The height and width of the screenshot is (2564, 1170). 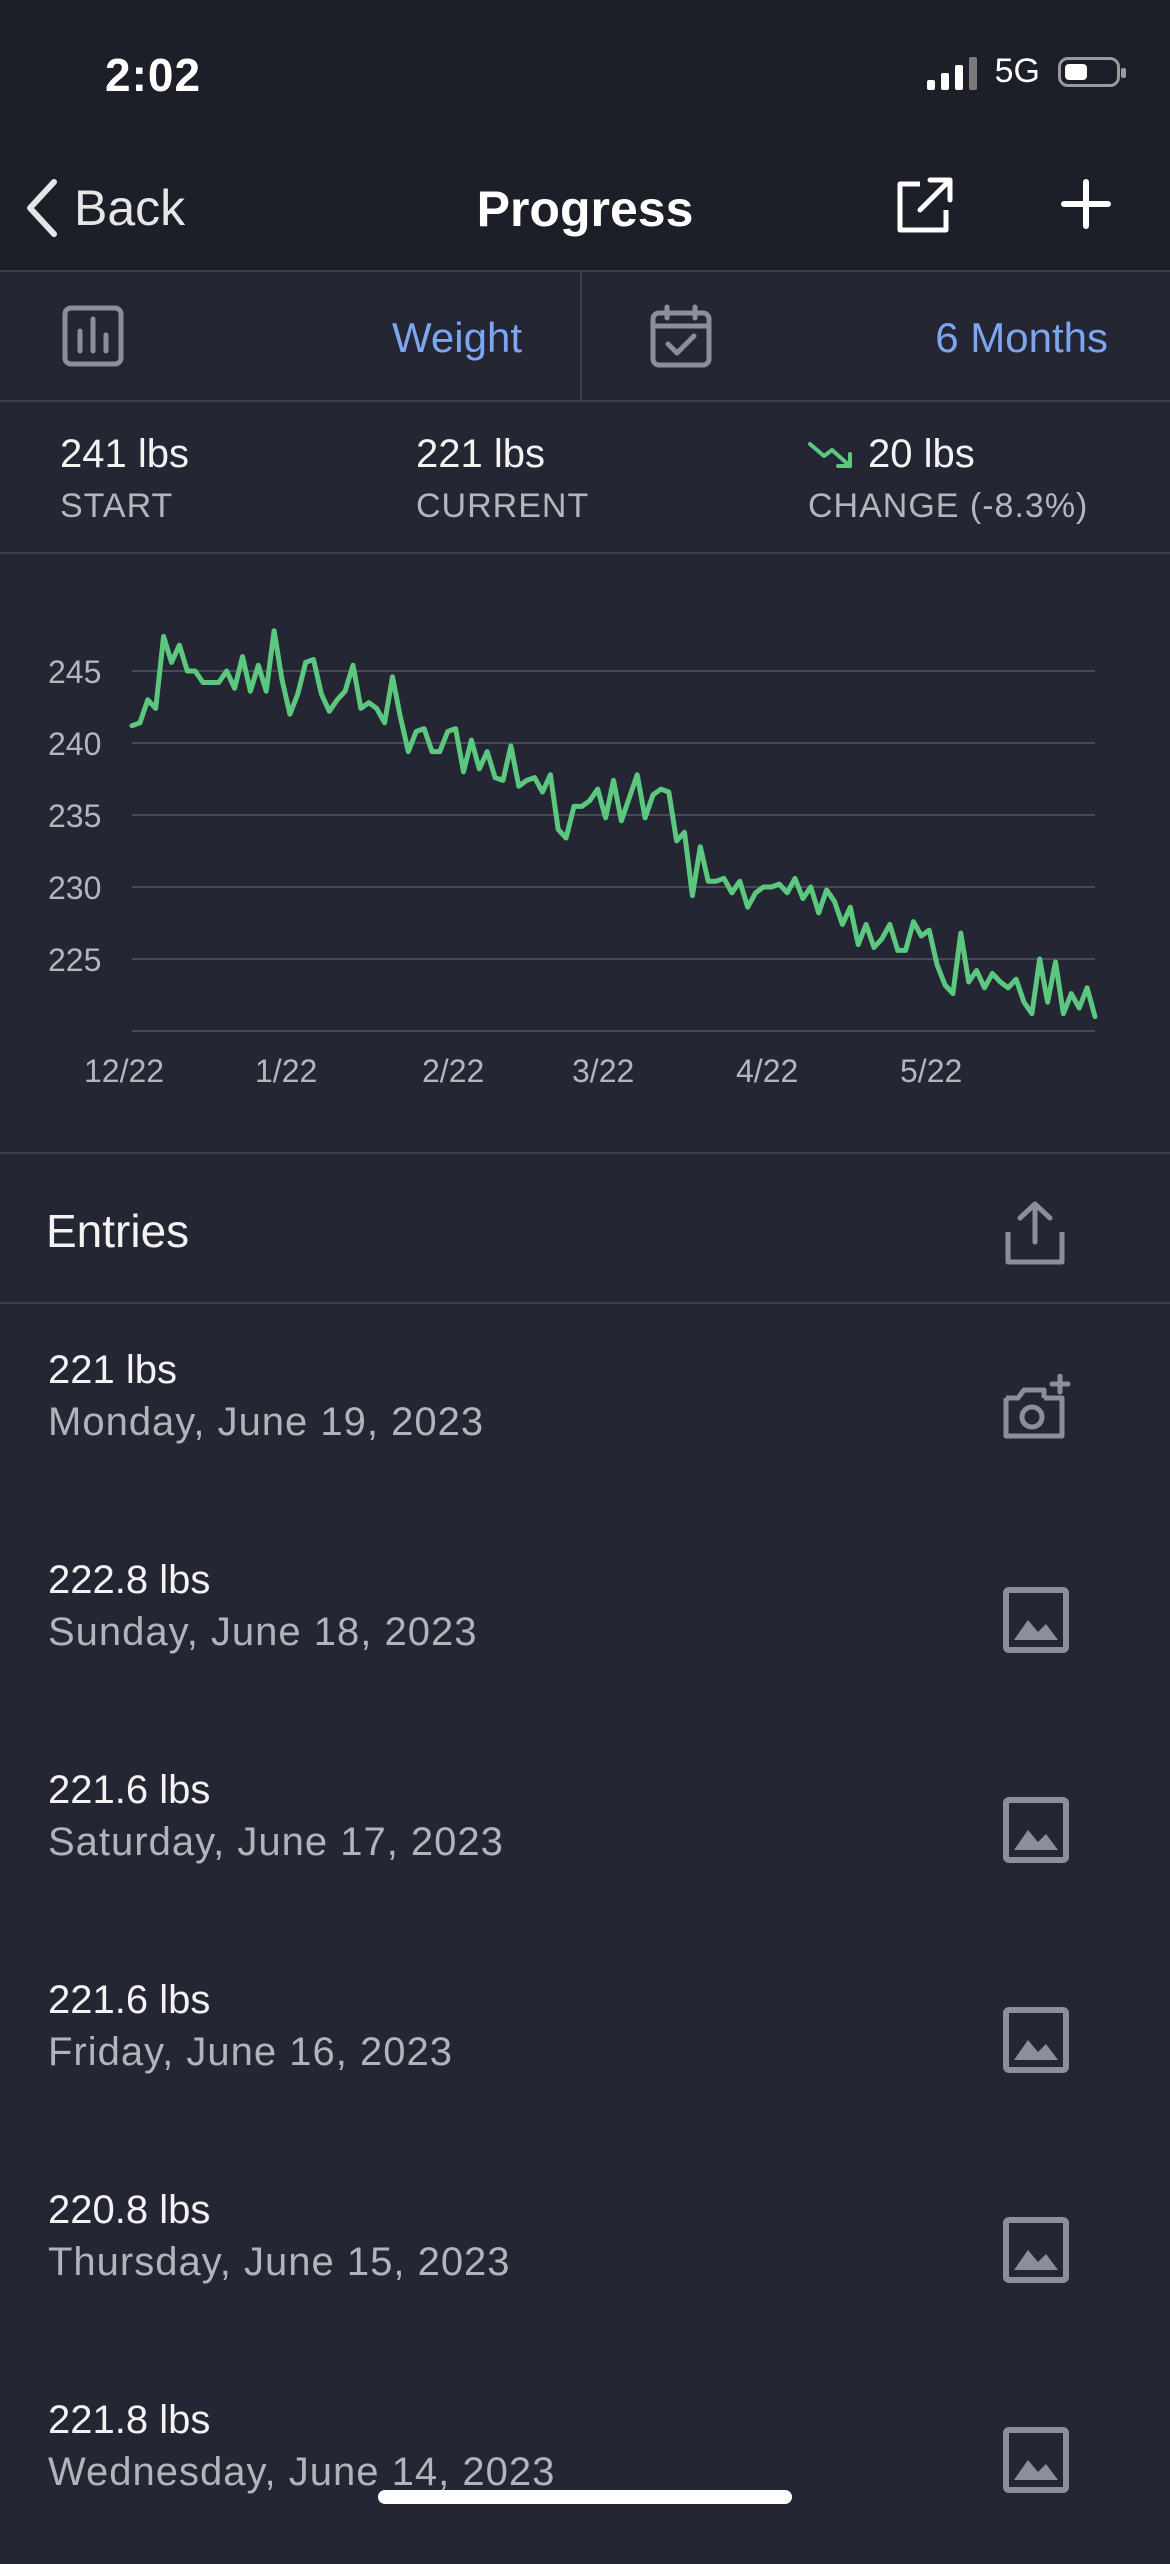 I want to click on list-item: 221 lbs Monday, June 19, 2023, so click(x=585, y=1409).